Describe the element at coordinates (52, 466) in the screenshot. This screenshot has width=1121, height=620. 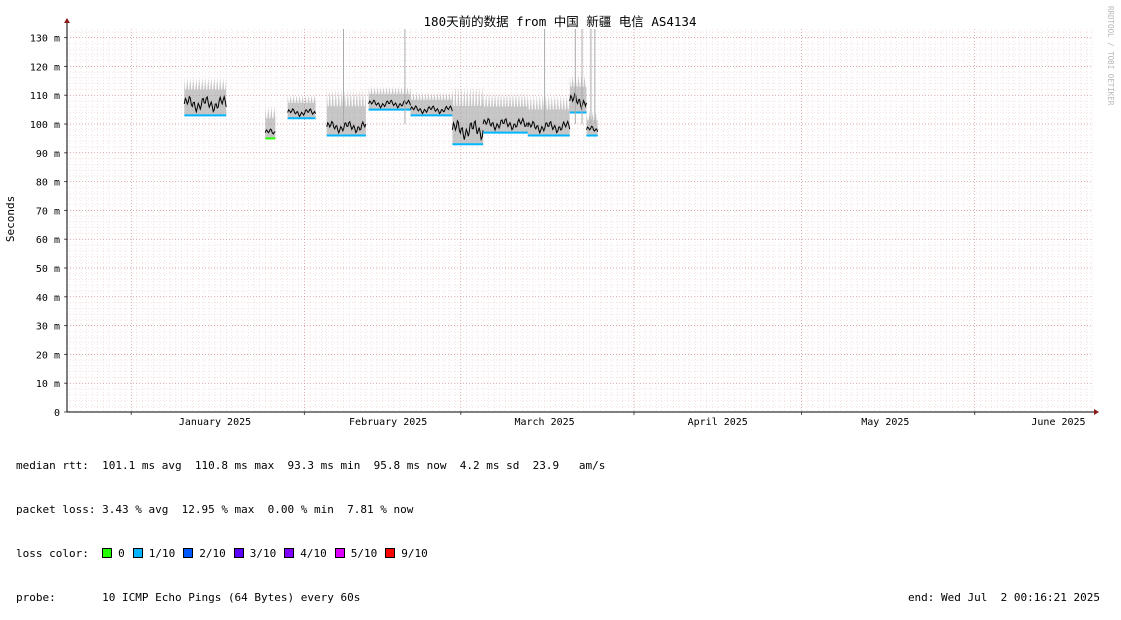
I see `median-rtt-label: median rtt:` at that location.